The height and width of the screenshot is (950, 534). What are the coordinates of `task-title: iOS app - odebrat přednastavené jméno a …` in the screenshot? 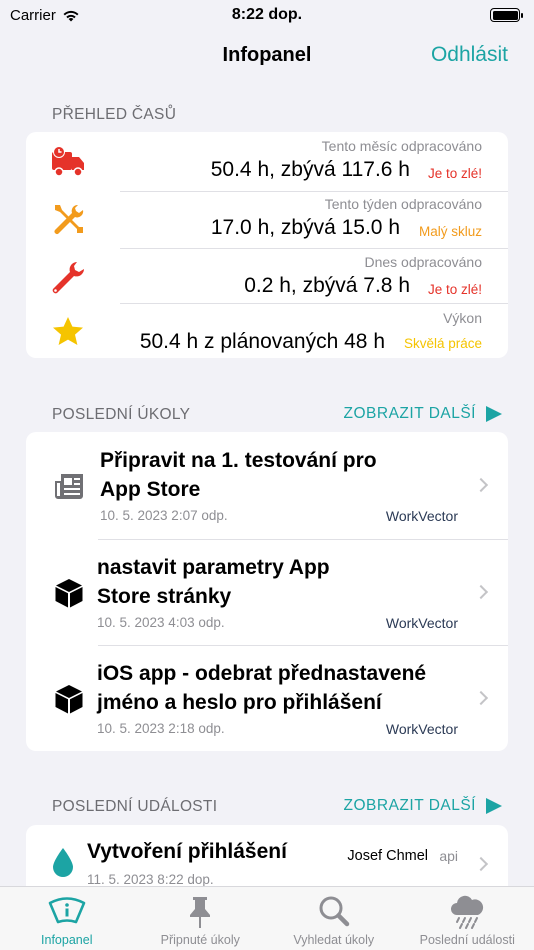 It's located at (261, 688).